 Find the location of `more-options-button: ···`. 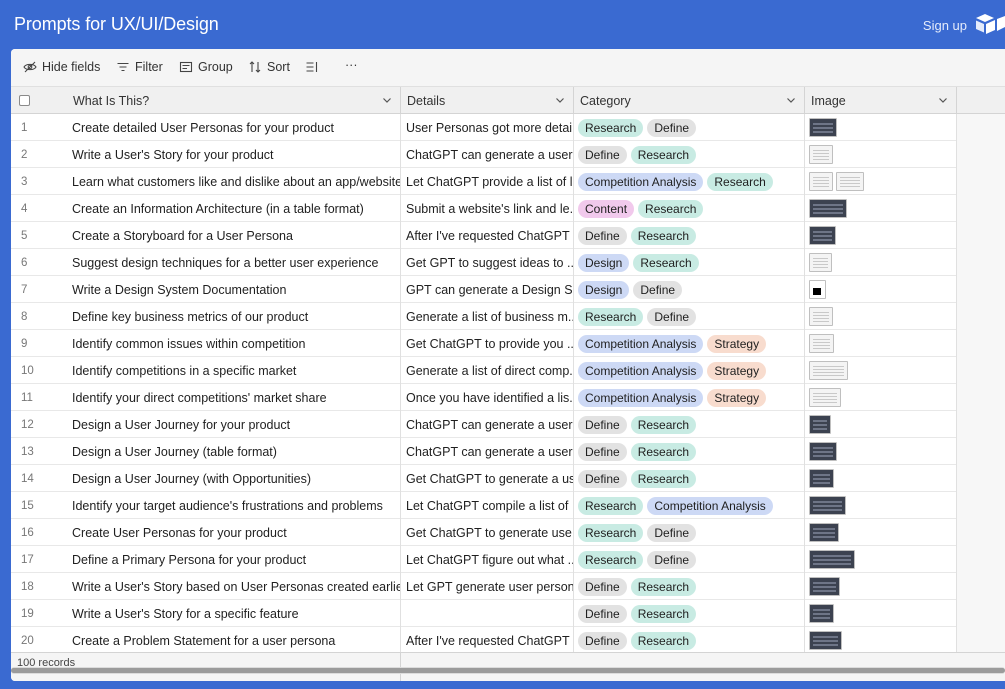

more-options-button: ··· is located at coordinates (351, 65).